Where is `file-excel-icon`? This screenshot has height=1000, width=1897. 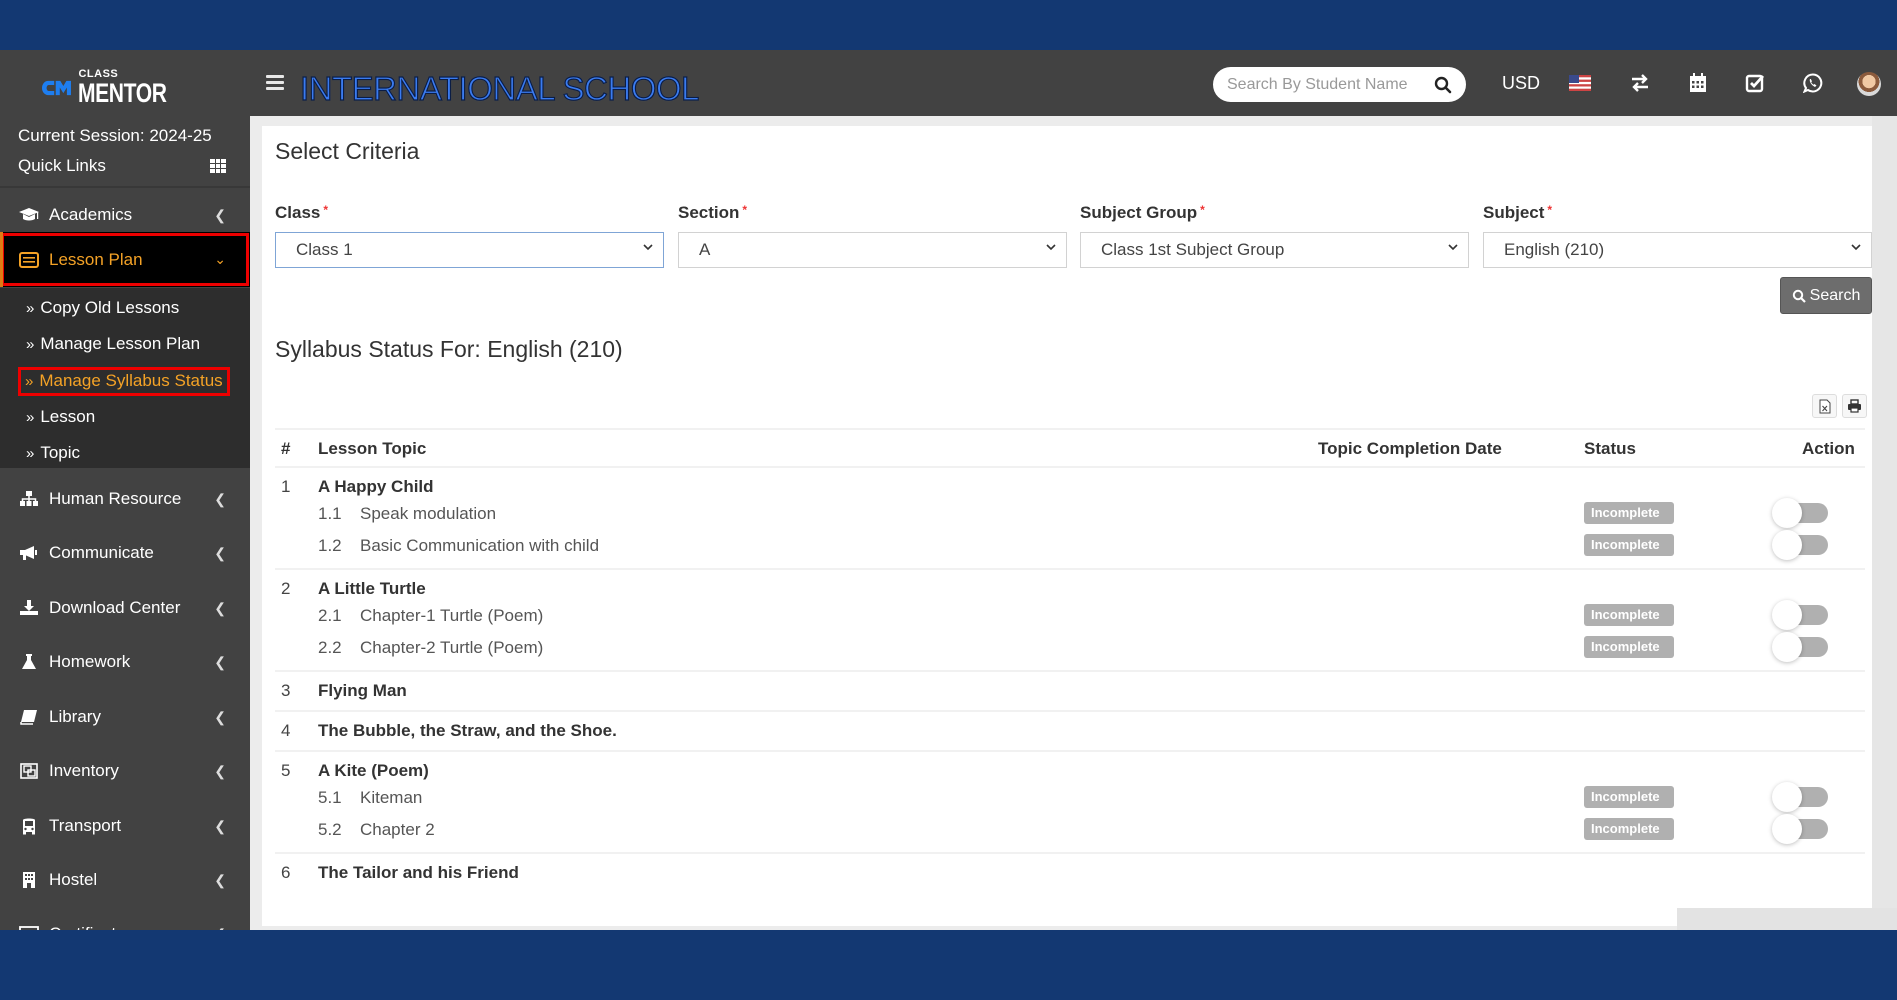
file-excel-icon is located at coordinates (1824, 406).